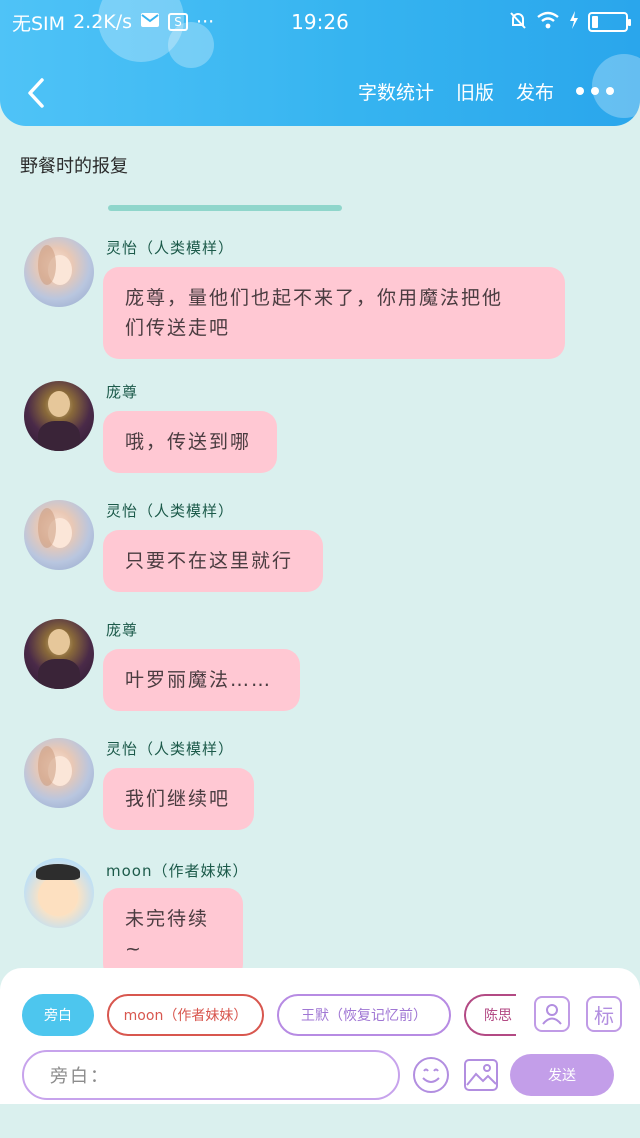 This screenshot has height=1138, width=640. Describe the element at coordinates (320, 1121) in the screenshot. I see `bottom-background` at that location.